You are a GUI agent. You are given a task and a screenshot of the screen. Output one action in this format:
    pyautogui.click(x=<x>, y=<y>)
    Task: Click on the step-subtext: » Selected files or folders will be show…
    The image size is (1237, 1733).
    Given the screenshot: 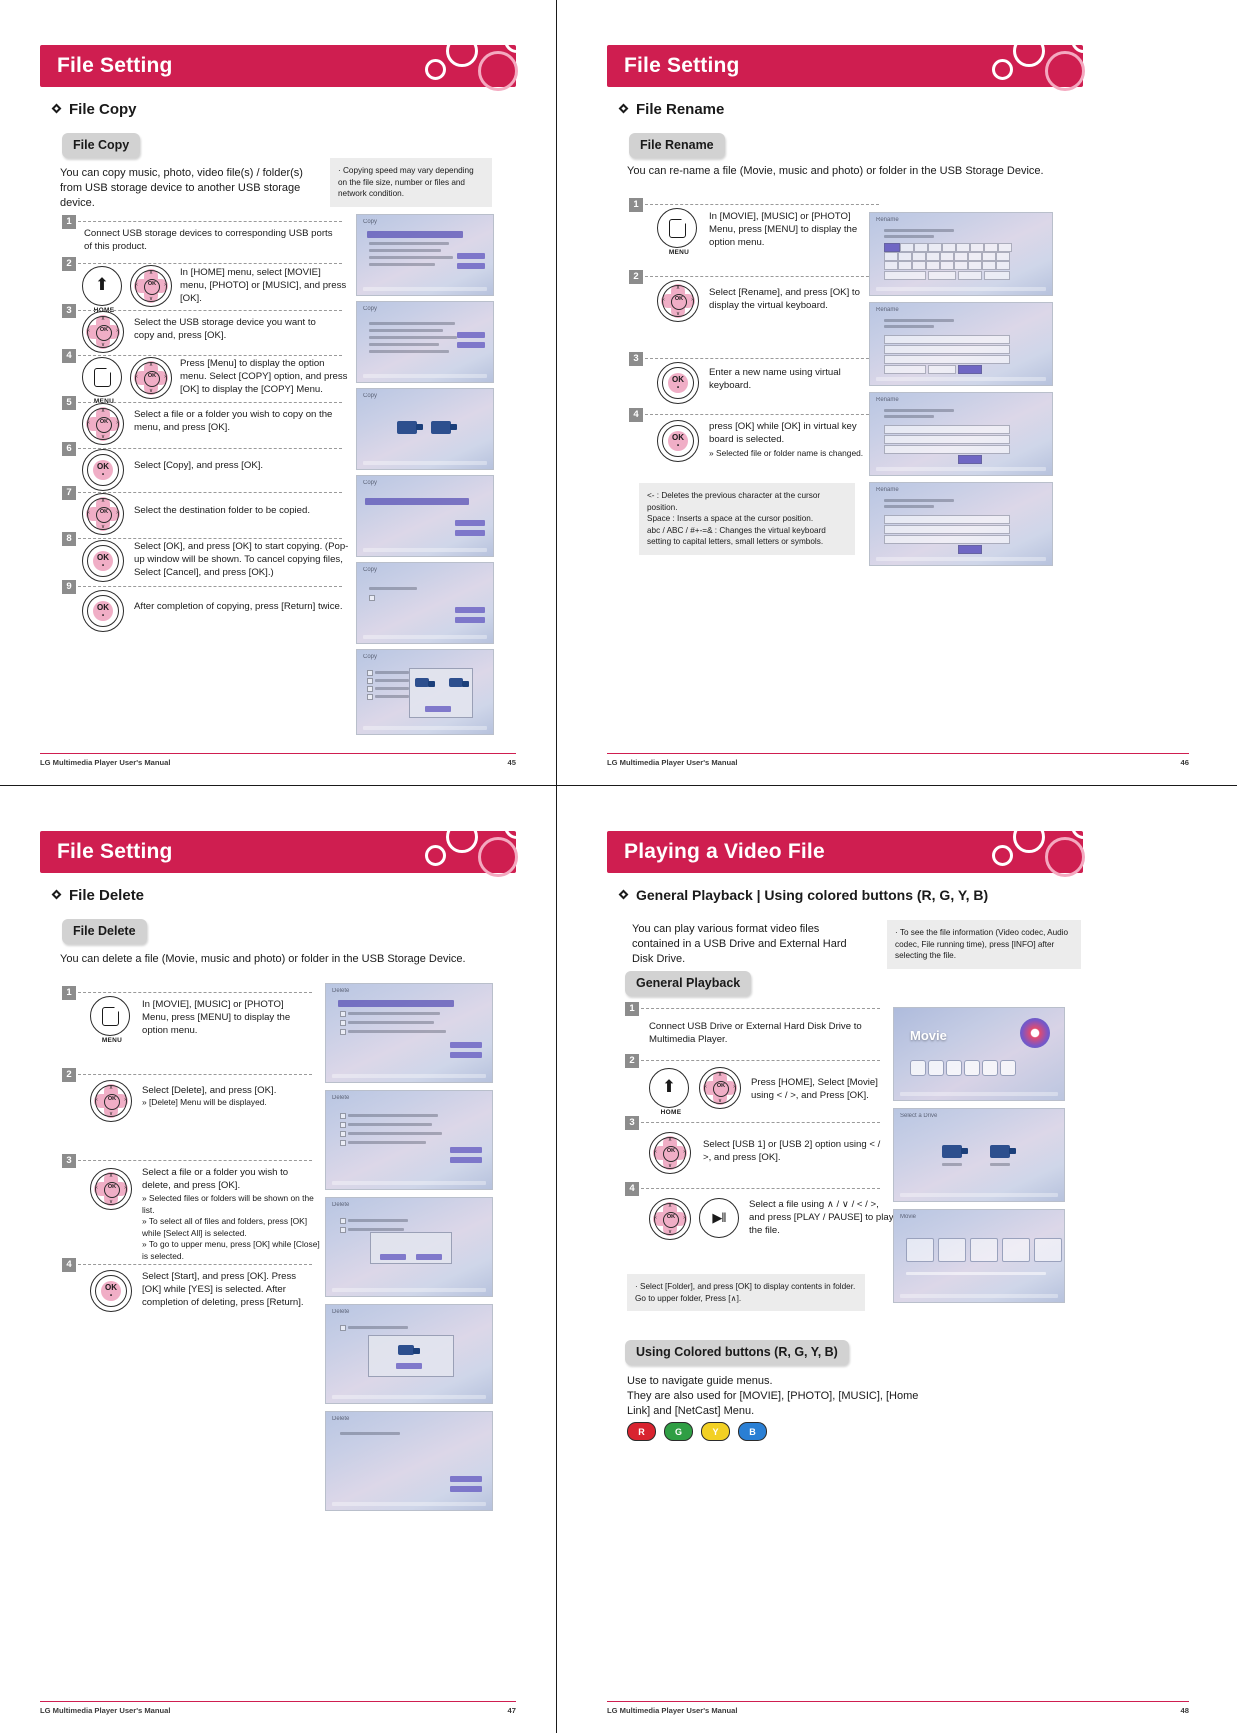 What is the action you would take?
    pyautogui.click(x=231, y=1227)
    